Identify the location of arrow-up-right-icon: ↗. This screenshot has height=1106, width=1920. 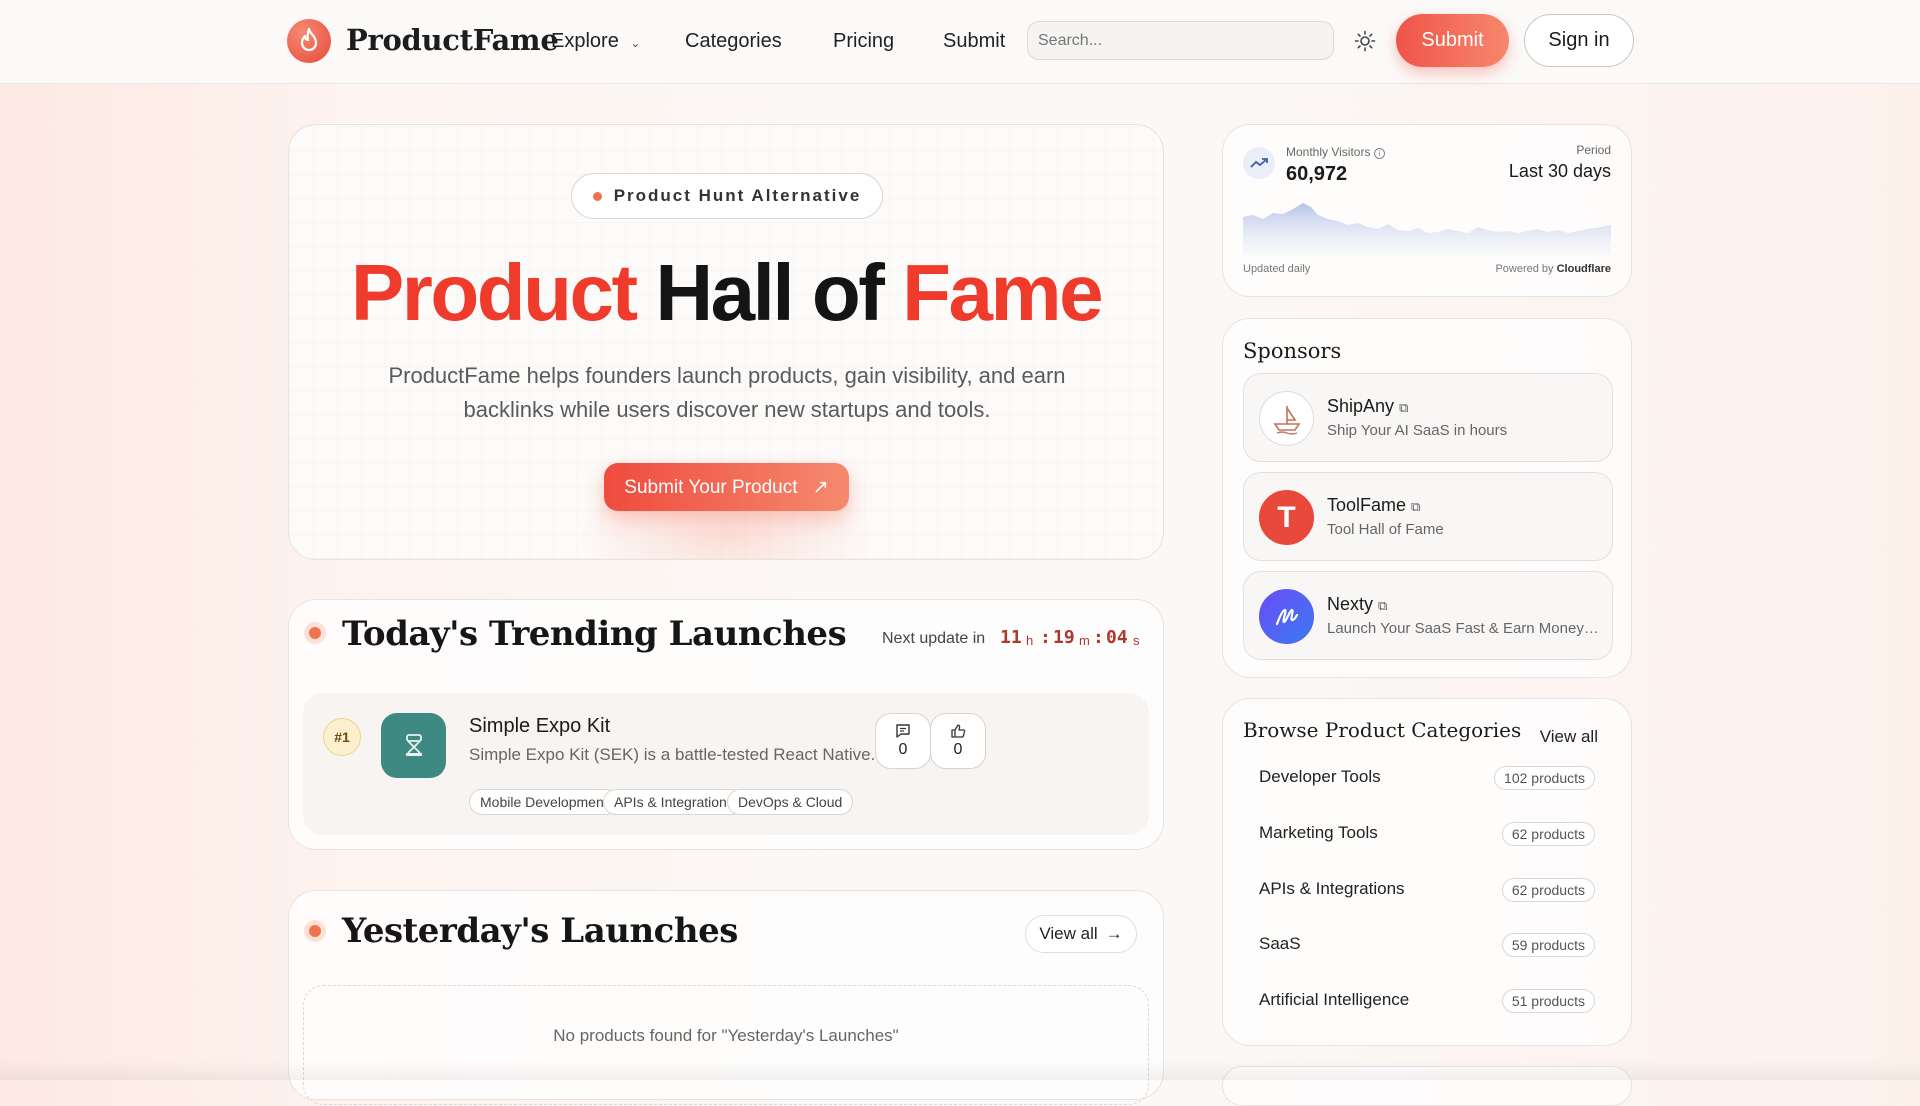
(820, 487).